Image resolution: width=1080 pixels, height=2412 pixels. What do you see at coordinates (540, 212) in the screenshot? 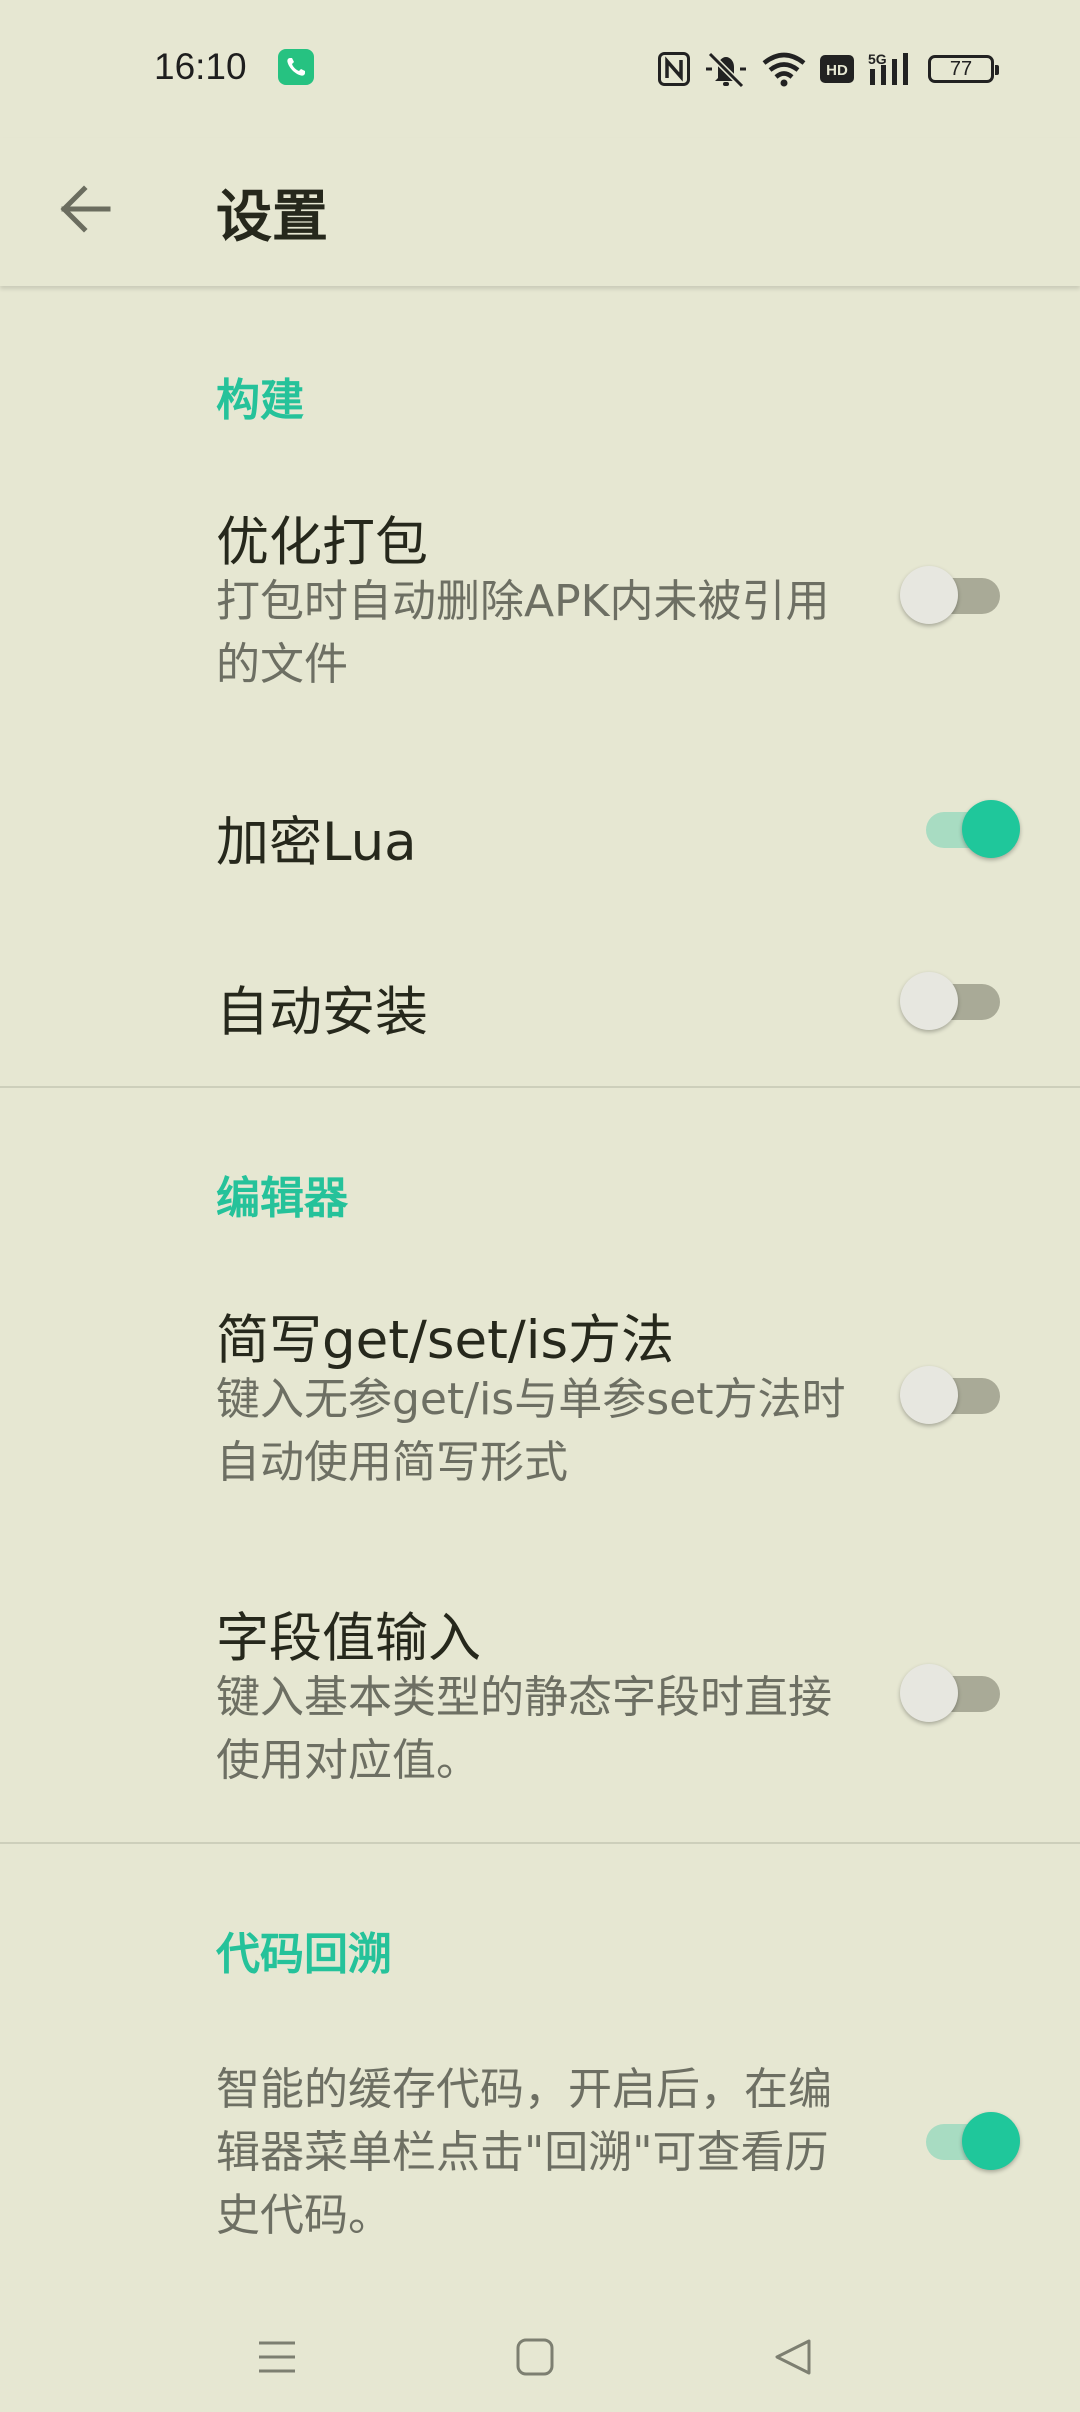
I see `app-toolbar: 设置` at bounding box center [540, 212].